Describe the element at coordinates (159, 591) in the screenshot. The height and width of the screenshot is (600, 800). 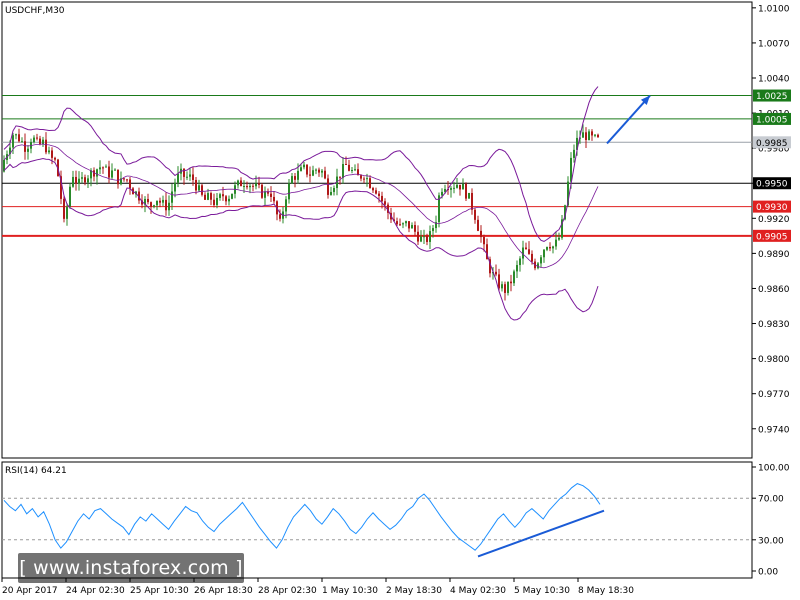
I see `time-tick-label: 25 Apr 10:30` at that location.